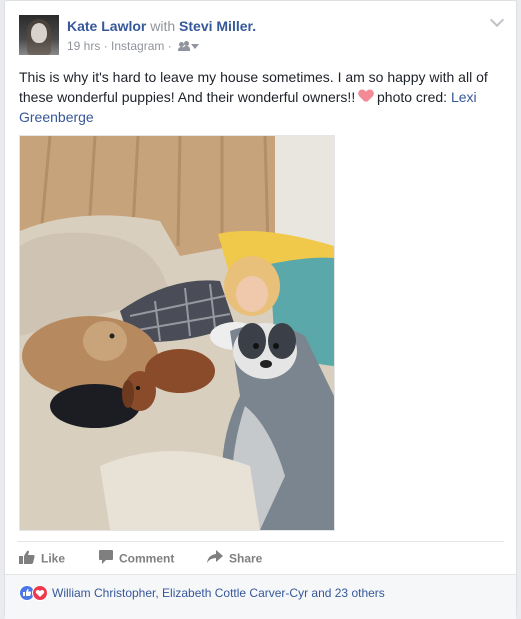  Describe the element at coordinates (246, 558) in the screenshot. I see `share-label: Share` at that location.